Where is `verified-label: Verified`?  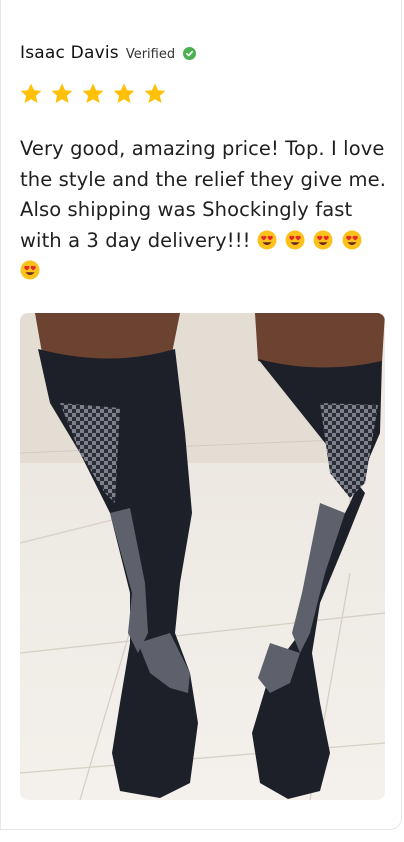 verified-label: Verified is located at coordinates (150, 54).